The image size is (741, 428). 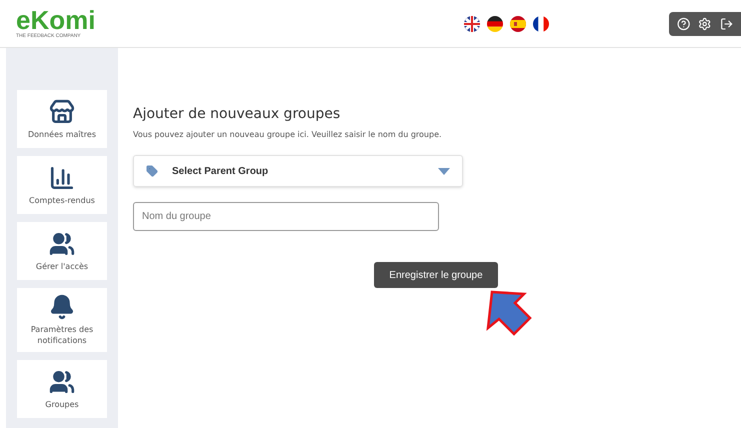 I want to click on arrow-annotation, so click(x=508, y=314).